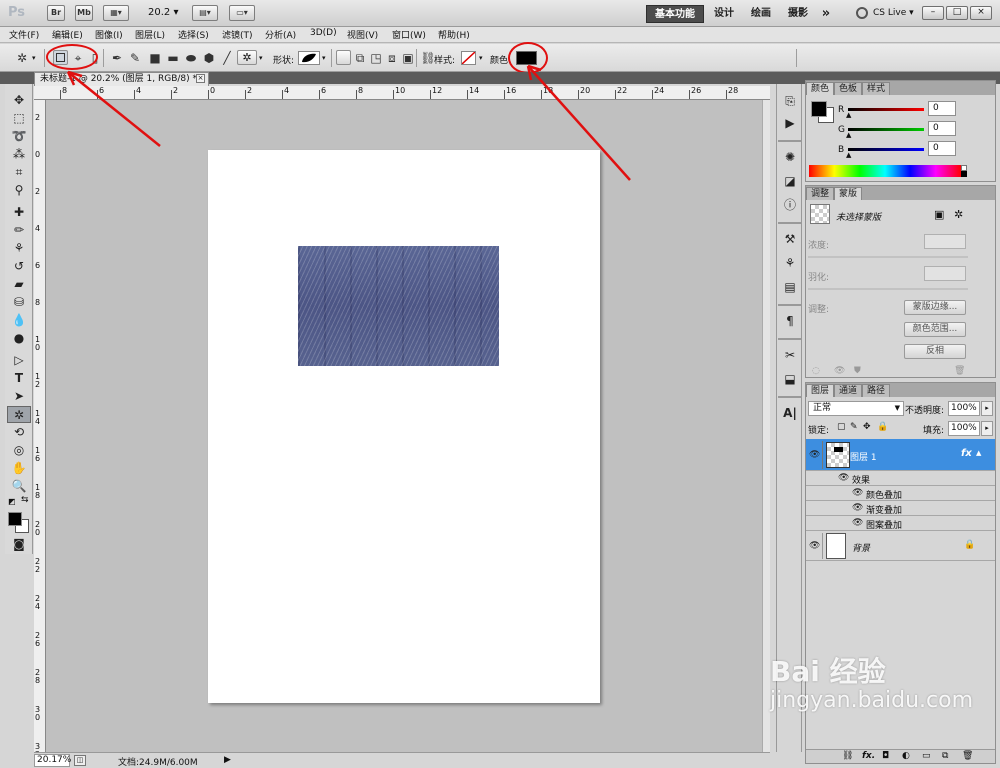 The height and width of the screenshot is (768, 1000). What do you see at coordinates (959, 371) in the screenshot?
I see `delete-mask-icon: 🗑` at bounding box center [959, 371].